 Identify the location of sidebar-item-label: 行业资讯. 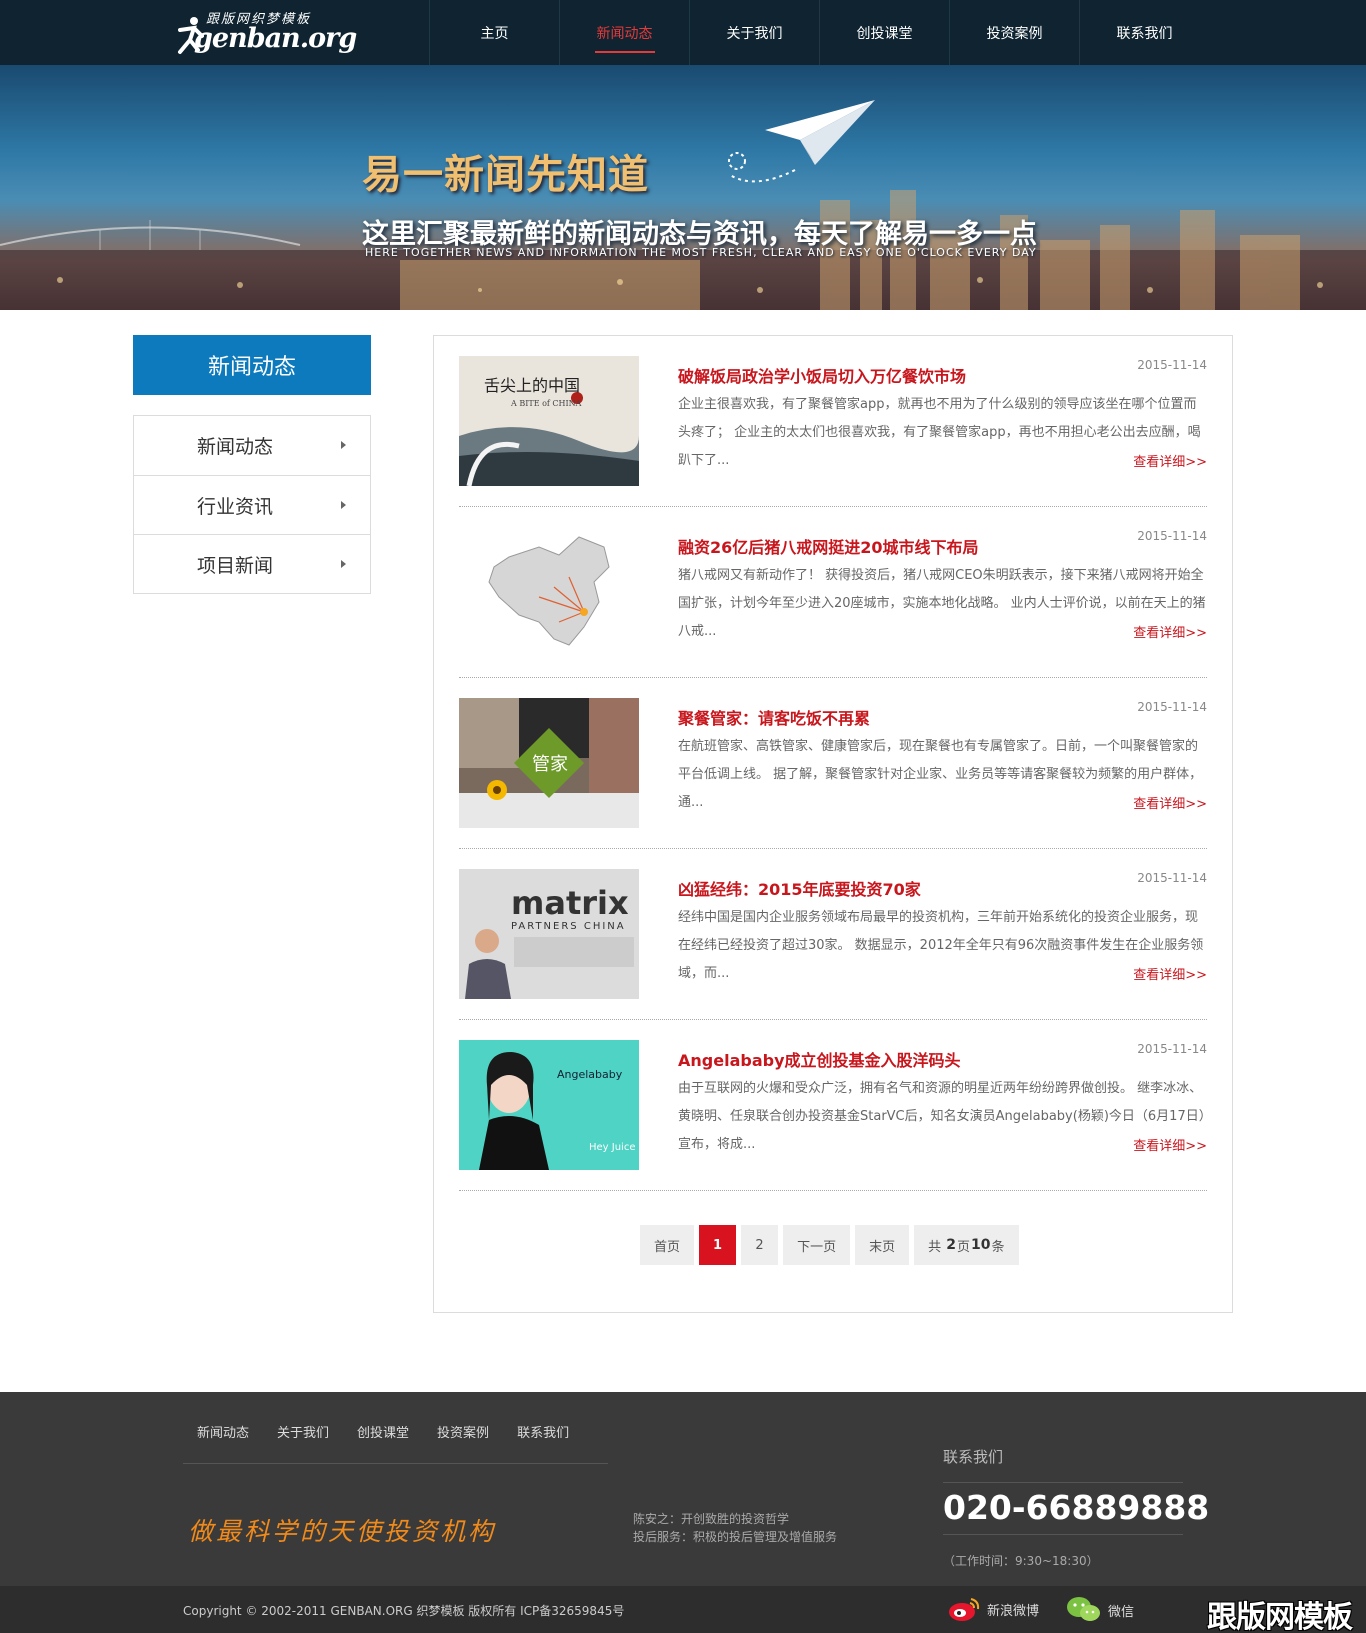
(235, 506).